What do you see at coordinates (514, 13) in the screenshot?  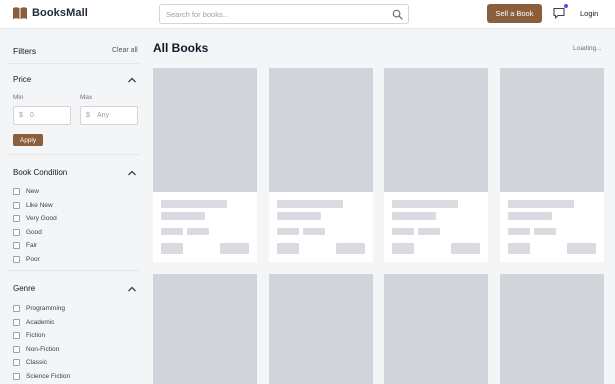 I see `sell-a-book-button: Sell a Book` at bounding box center [514, 13].